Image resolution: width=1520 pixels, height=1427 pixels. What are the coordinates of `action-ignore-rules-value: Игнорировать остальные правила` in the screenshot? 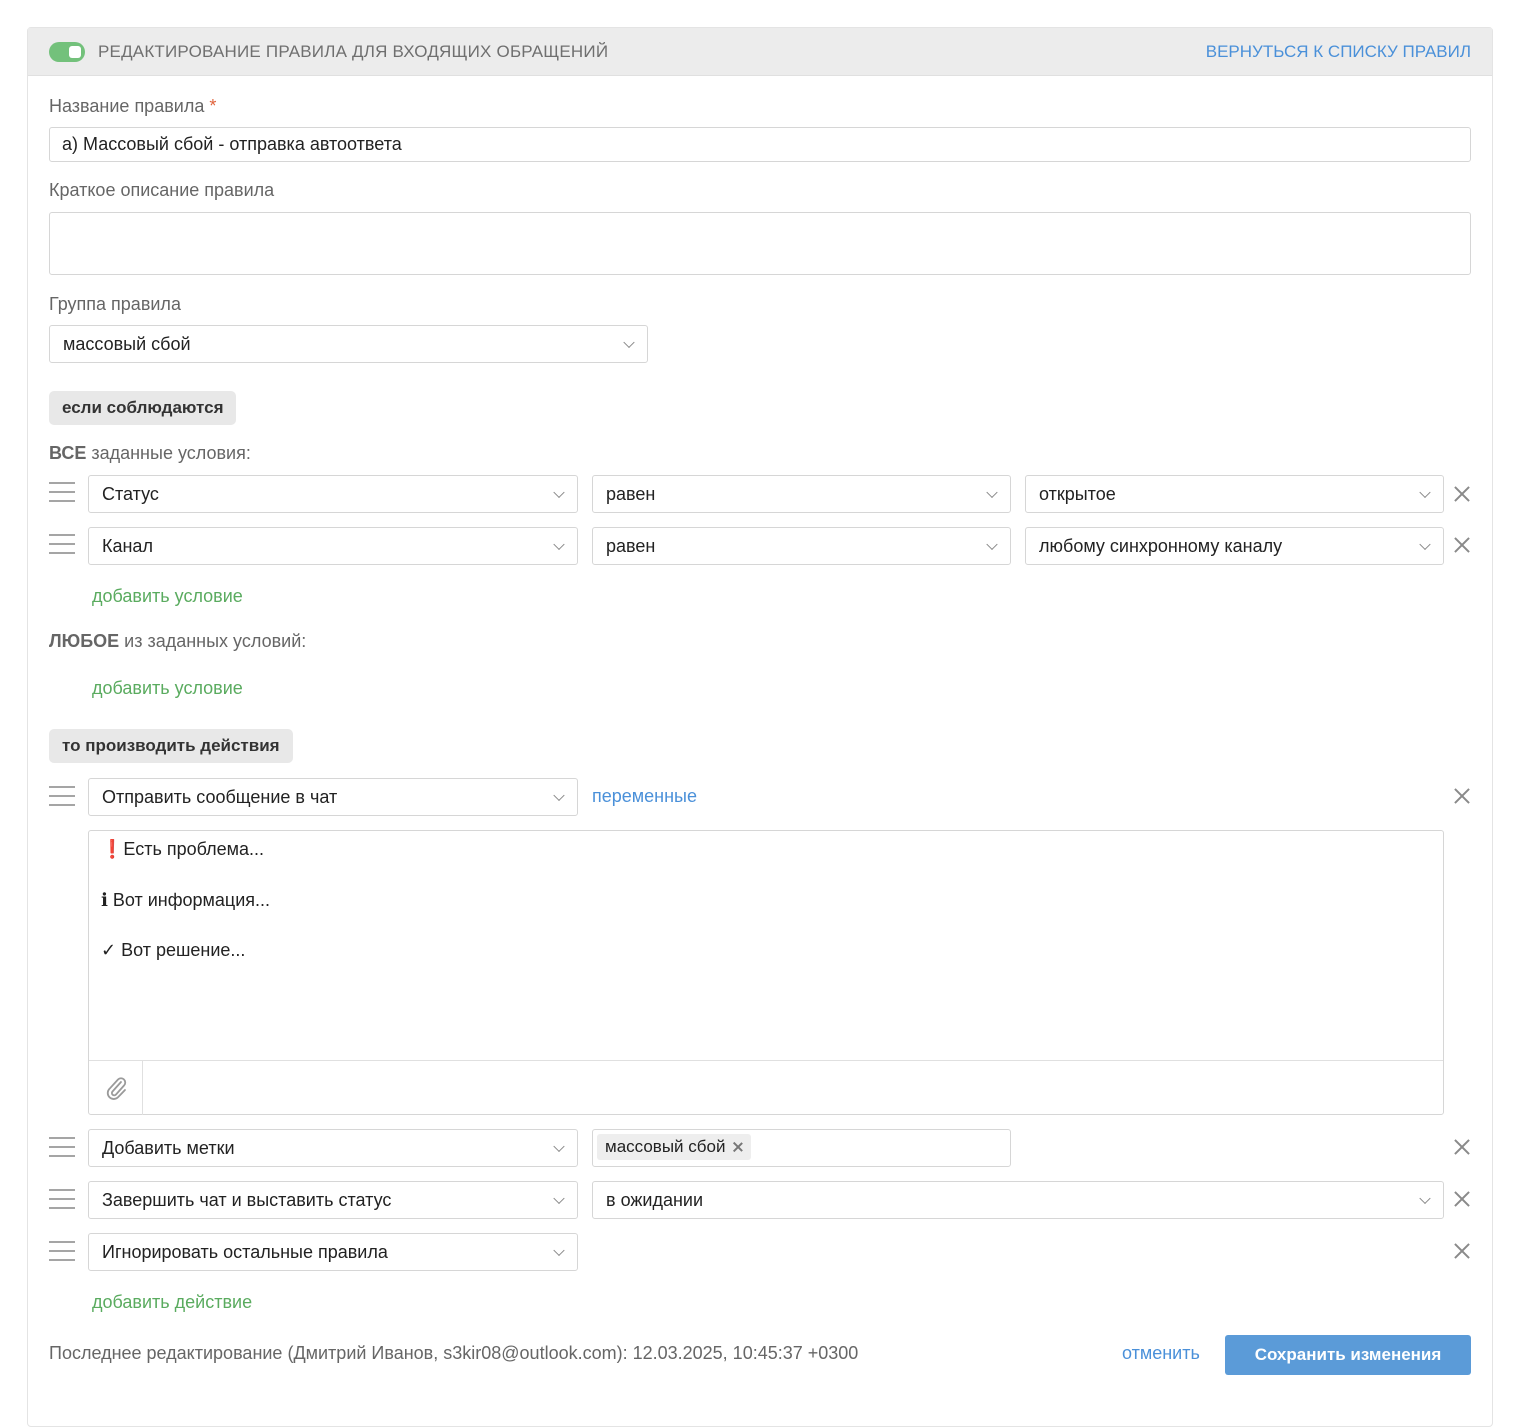 It's located at (245, 1251).